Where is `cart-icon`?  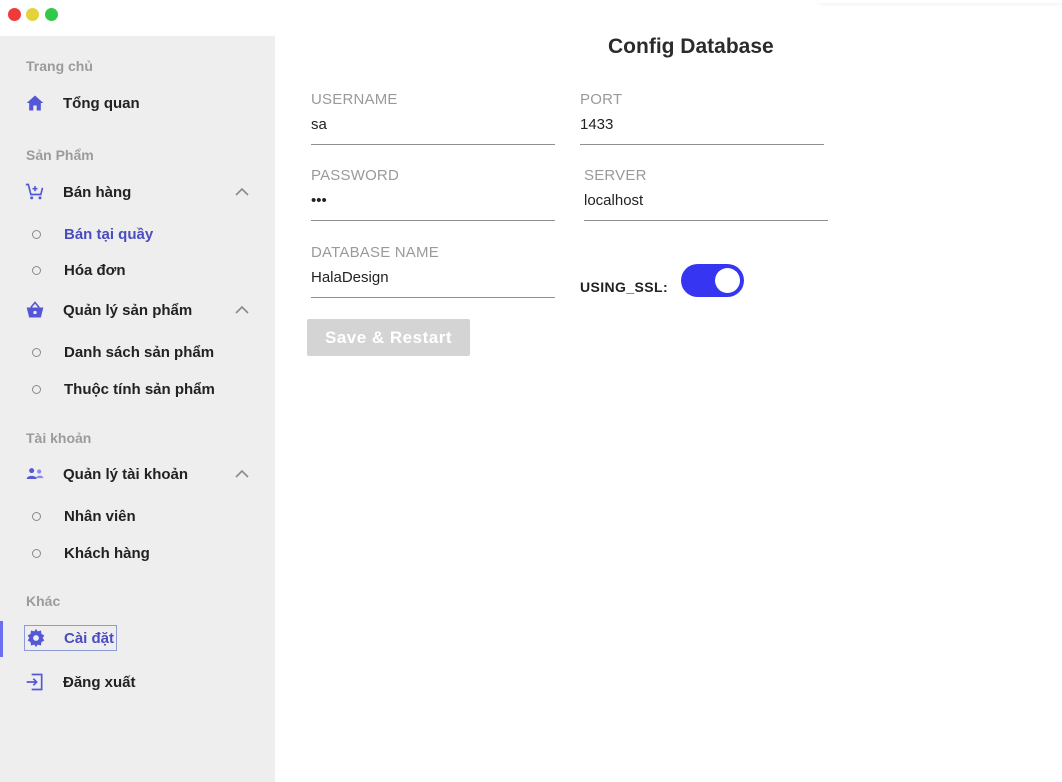 cart-icon is located at coordinates (35, 192).